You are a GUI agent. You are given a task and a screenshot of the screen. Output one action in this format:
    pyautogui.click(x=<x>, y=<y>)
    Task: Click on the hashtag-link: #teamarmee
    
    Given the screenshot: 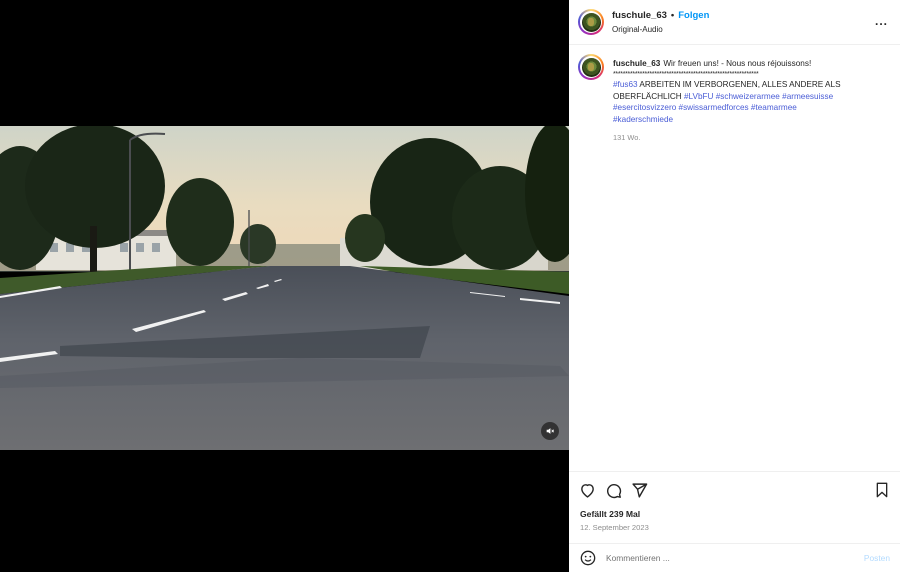 What is the action you would take?
    pyautogui.click(x=774, y=107)
    